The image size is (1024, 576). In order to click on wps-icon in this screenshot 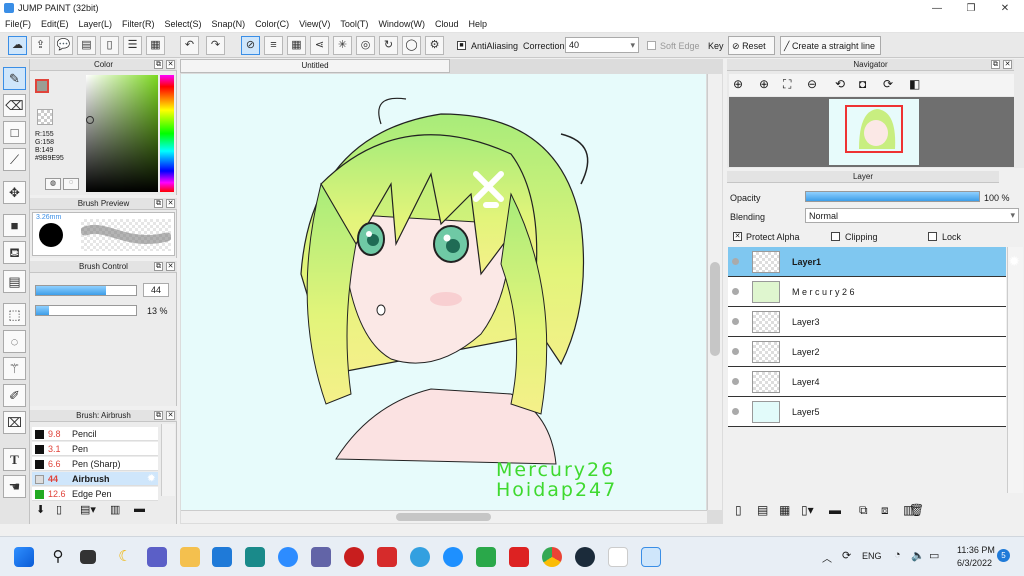, I will do `click(519, 557)`.